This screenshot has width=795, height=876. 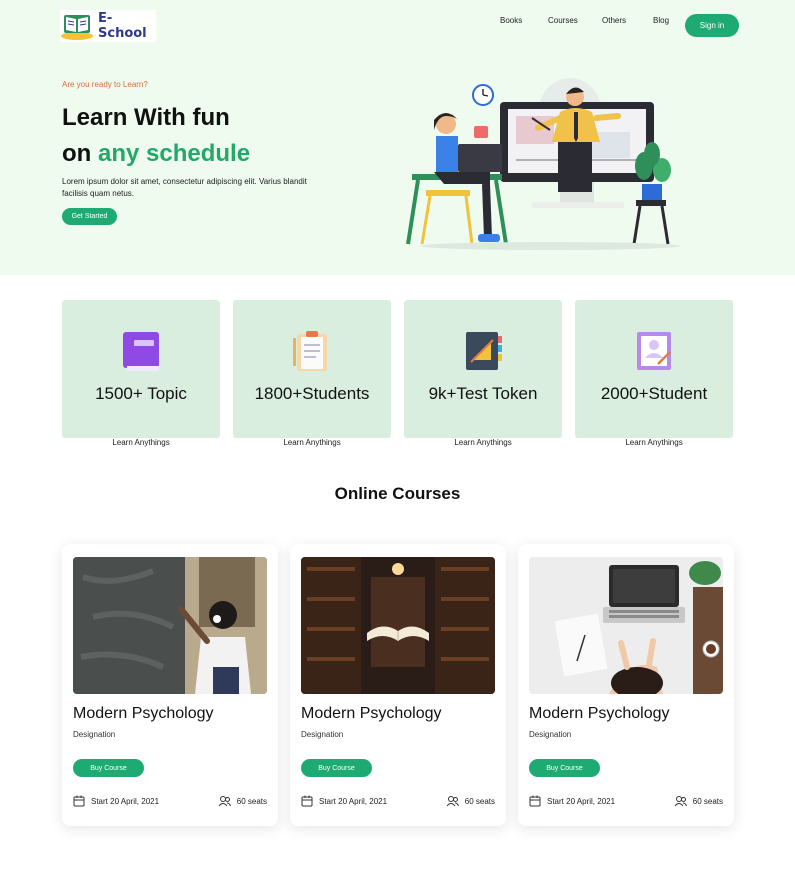 I want to click on clipboard-icon, so click(x=312, y=351).